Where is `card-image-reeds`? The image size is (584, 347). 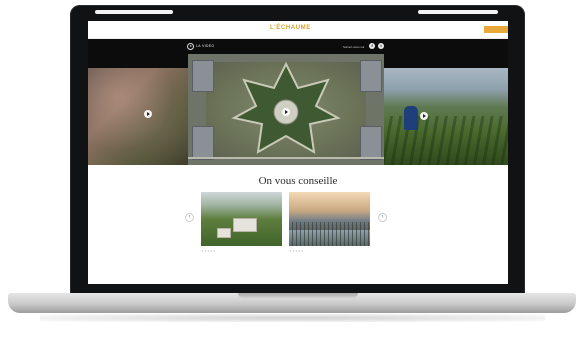
card-image-reeds is located at coordinates (329, 234).